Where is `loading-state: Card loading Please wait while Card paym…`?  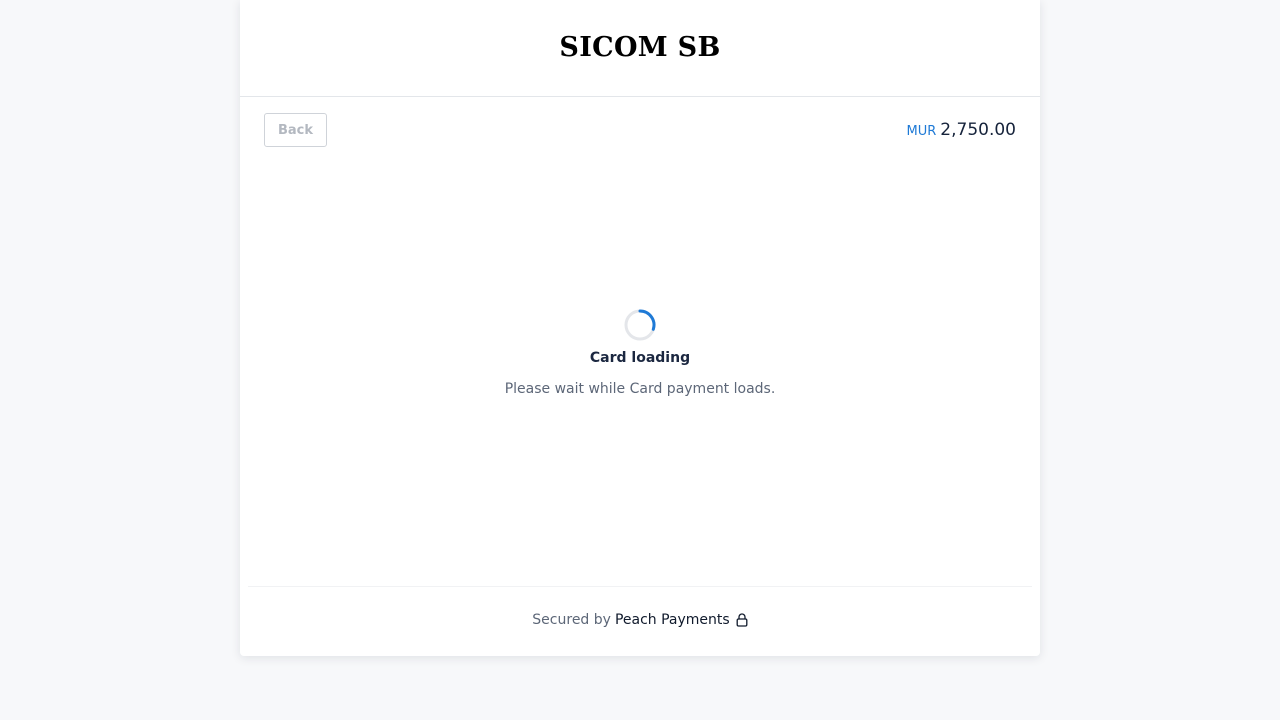 loading-state: Card loading Please wait while Card paym… is located at coordinates (640, 352).